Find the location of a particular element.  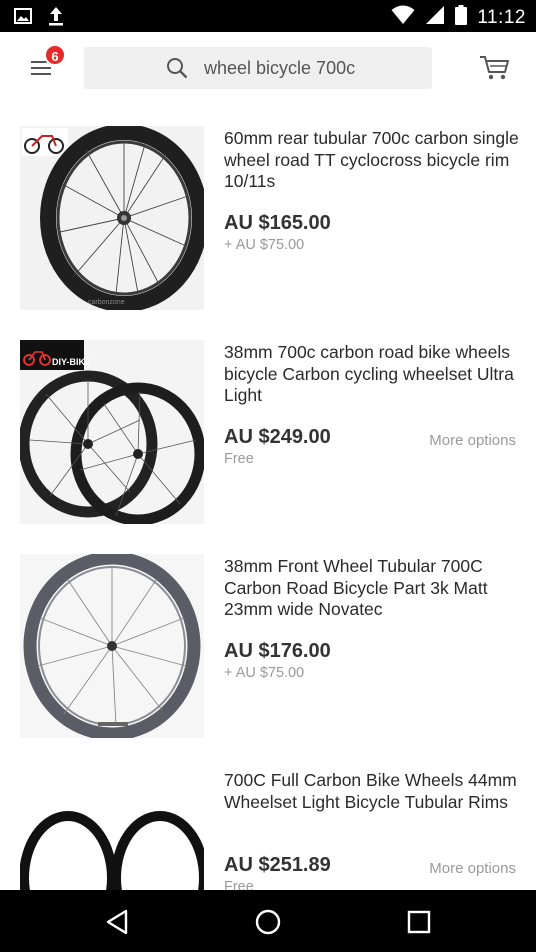

logo-text: DIY-BIKE is located at coordinates (71, 362).